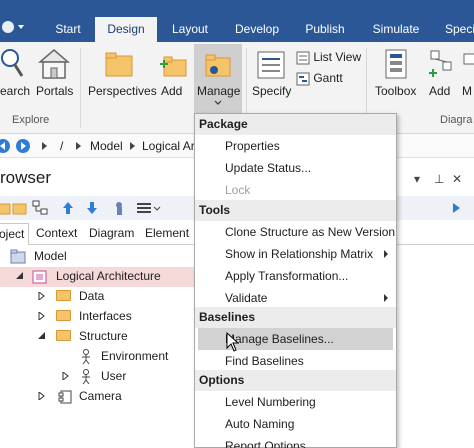 Image resolution: width=474 pixels, height=448 pixels. Describe the element at coordinates (120, 208) in the screenshot. I see `touch-icon` at that location.